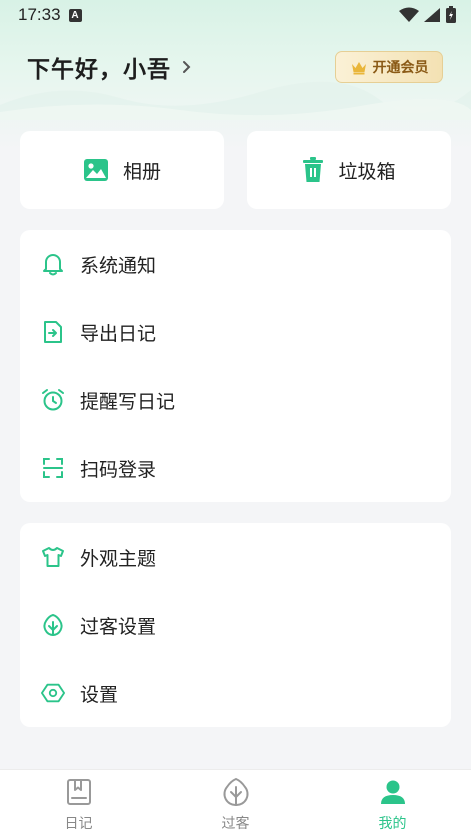 The height and width of the screenshot is (837, 471). I want to click on tab-mine: 我的, so click(392, 803).